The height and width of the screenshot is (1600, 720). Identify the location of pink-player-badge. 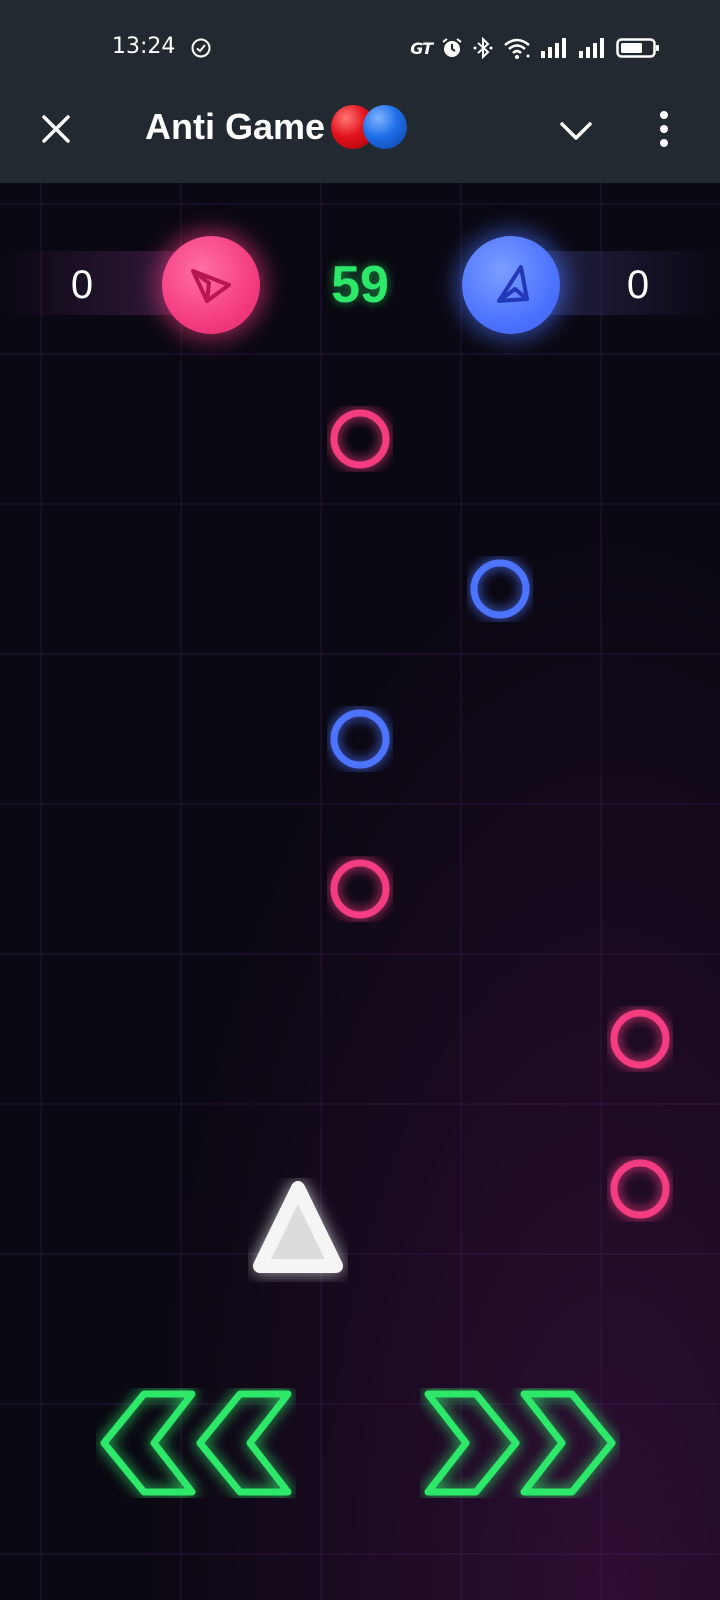
(211, 285).